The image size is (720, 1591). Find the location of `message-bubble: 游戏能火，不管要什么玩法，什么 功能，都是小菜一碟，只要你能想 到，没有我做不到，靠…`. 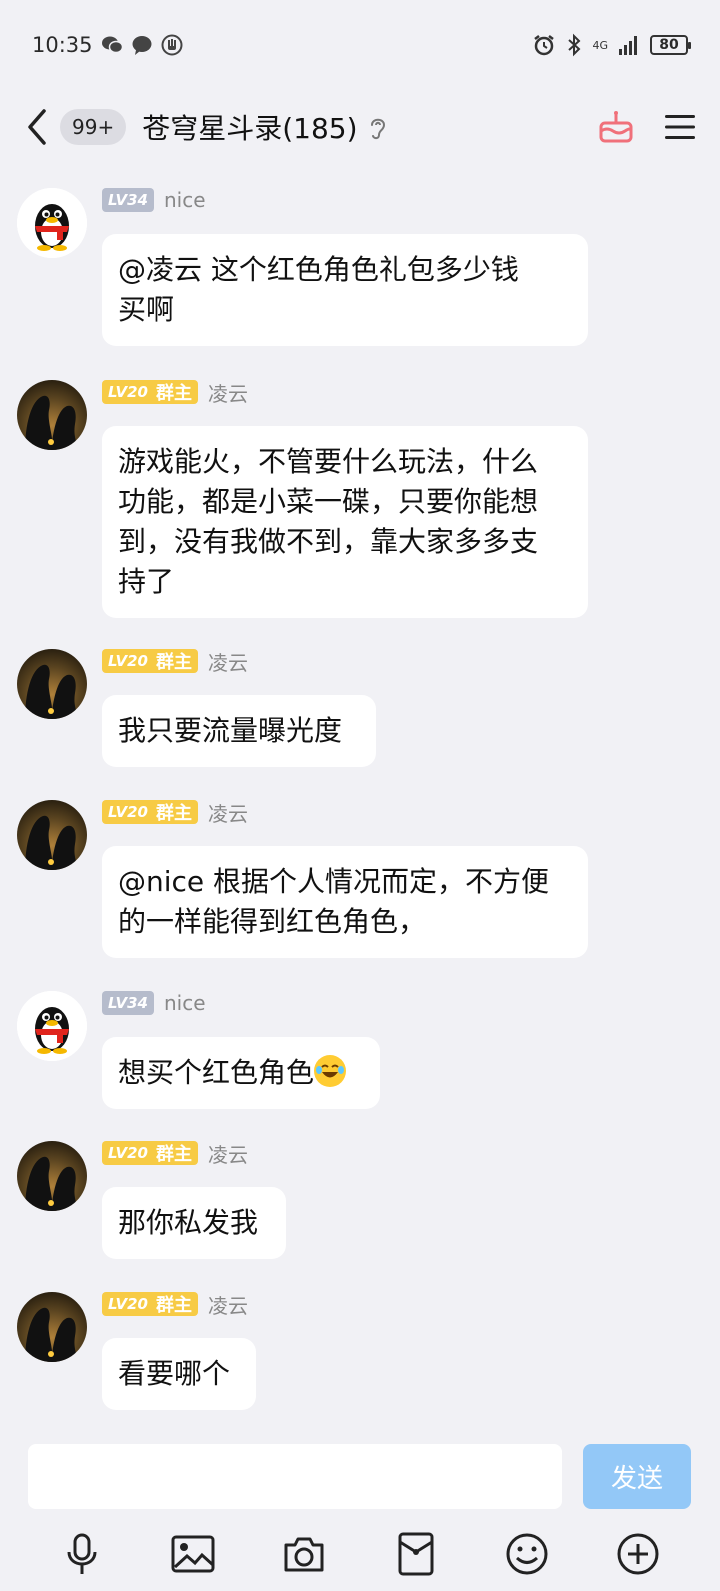

message-bubble: 游戏能火，不管要什么玩法，什么 功能，都是小菜一碟，只要你能想 到，没有我做不到，靠… is located at coordinates (345, 522).